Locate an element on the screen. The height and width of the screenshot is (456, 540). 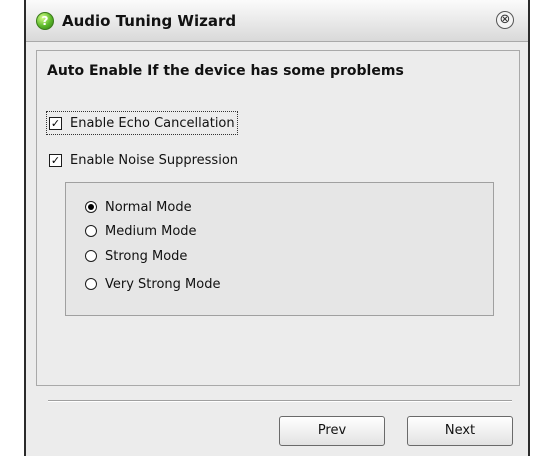
noise-suppression-label: Enable Noise Suppression is located at coordinates (154, 160).